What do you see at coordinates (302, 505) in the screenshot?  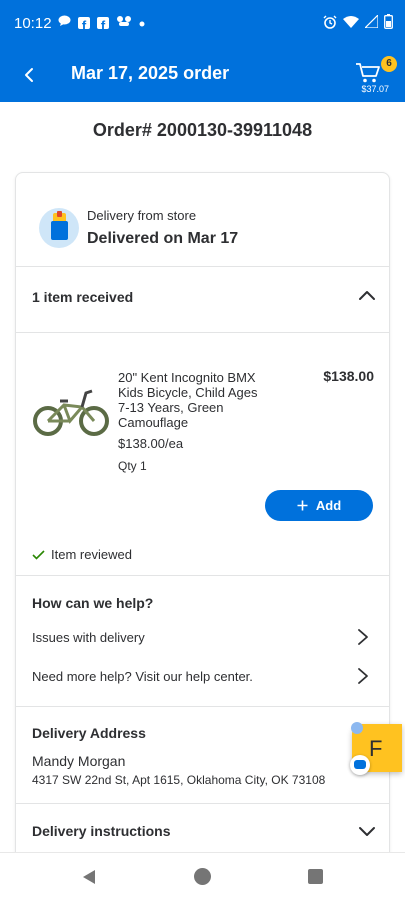 I see `plus-icon` at bounding box center [302, 505].